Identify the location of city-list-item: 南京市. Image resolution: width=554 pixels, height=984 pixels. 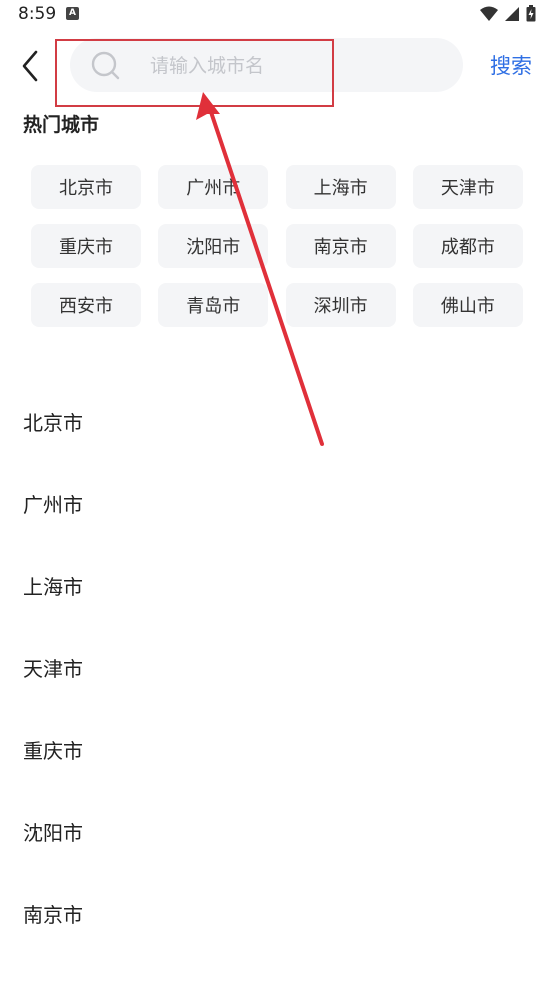
(277, 914).